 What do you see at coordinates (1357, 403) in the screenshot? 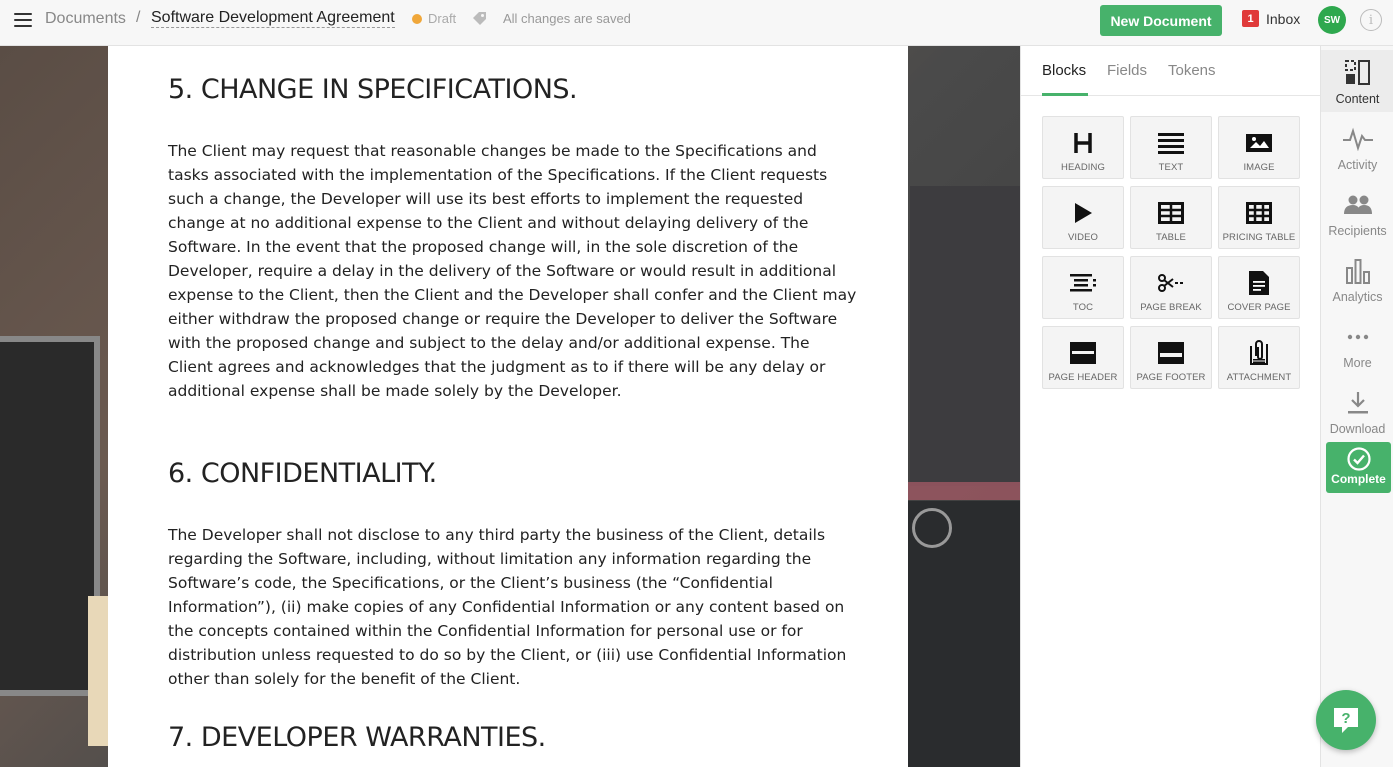
I see `download-icon` at bounding box center [1357, 403].